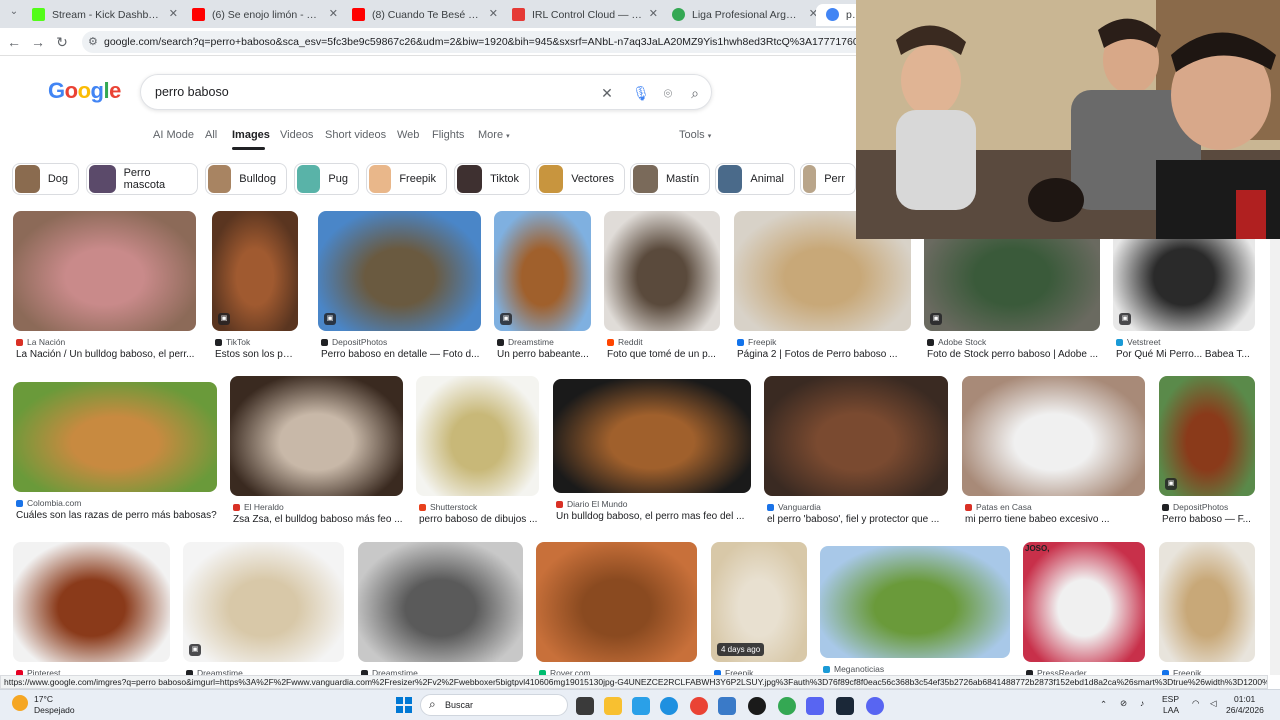 The width and height of the screenshot is (1280, 720). Describe the element at coordinates (875, 706) in the screenshot. I see `discord-icon` at that location.